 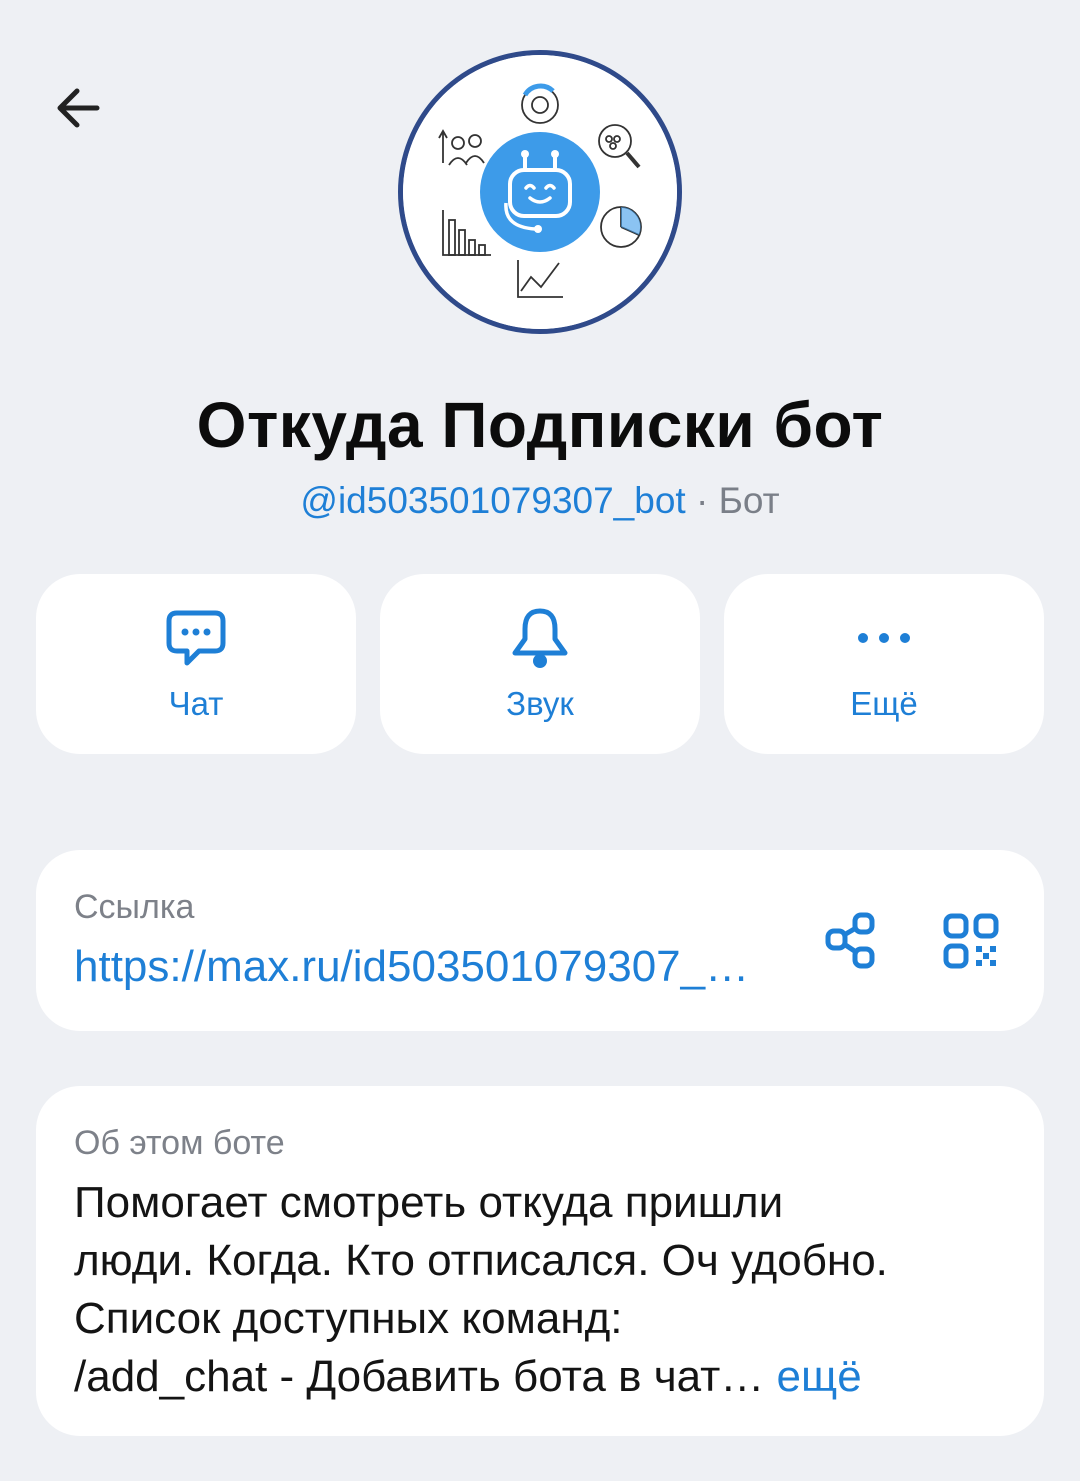 I want to click on qr-code-icon, so click(x=971, y=941).